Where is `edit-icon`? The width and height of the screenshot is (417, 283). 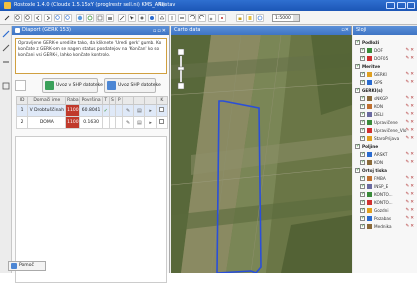
edit-icon is located at coordinates (6, 34).